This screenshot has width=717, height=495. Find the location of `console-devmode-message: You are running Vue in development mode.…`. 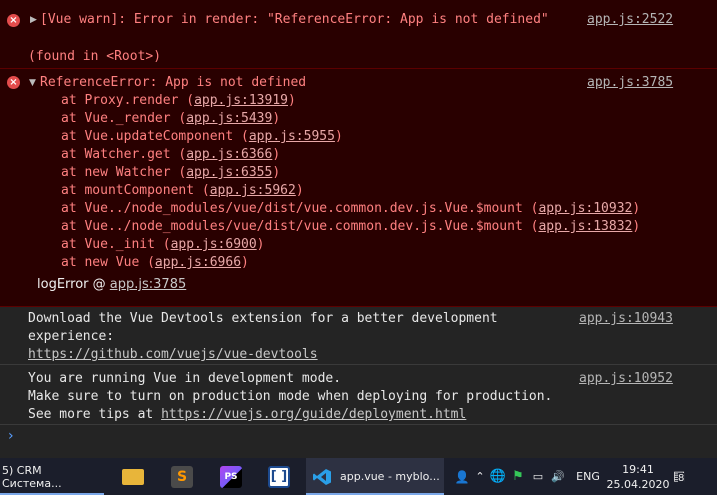

console-devmode-message: You are running Vue in development mode.… is located at coordinates (358, 395).